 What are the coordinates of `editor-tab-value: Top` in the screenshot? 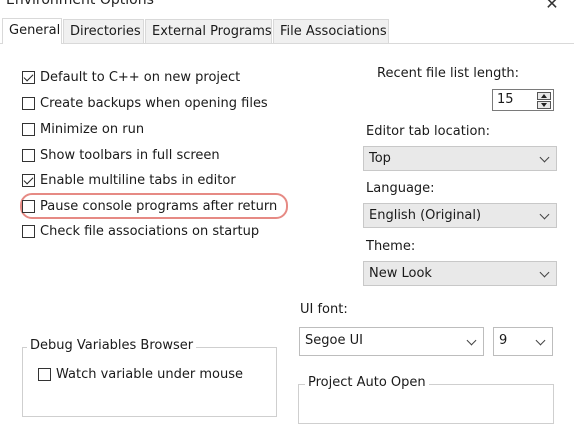 It's located at (380, 158).